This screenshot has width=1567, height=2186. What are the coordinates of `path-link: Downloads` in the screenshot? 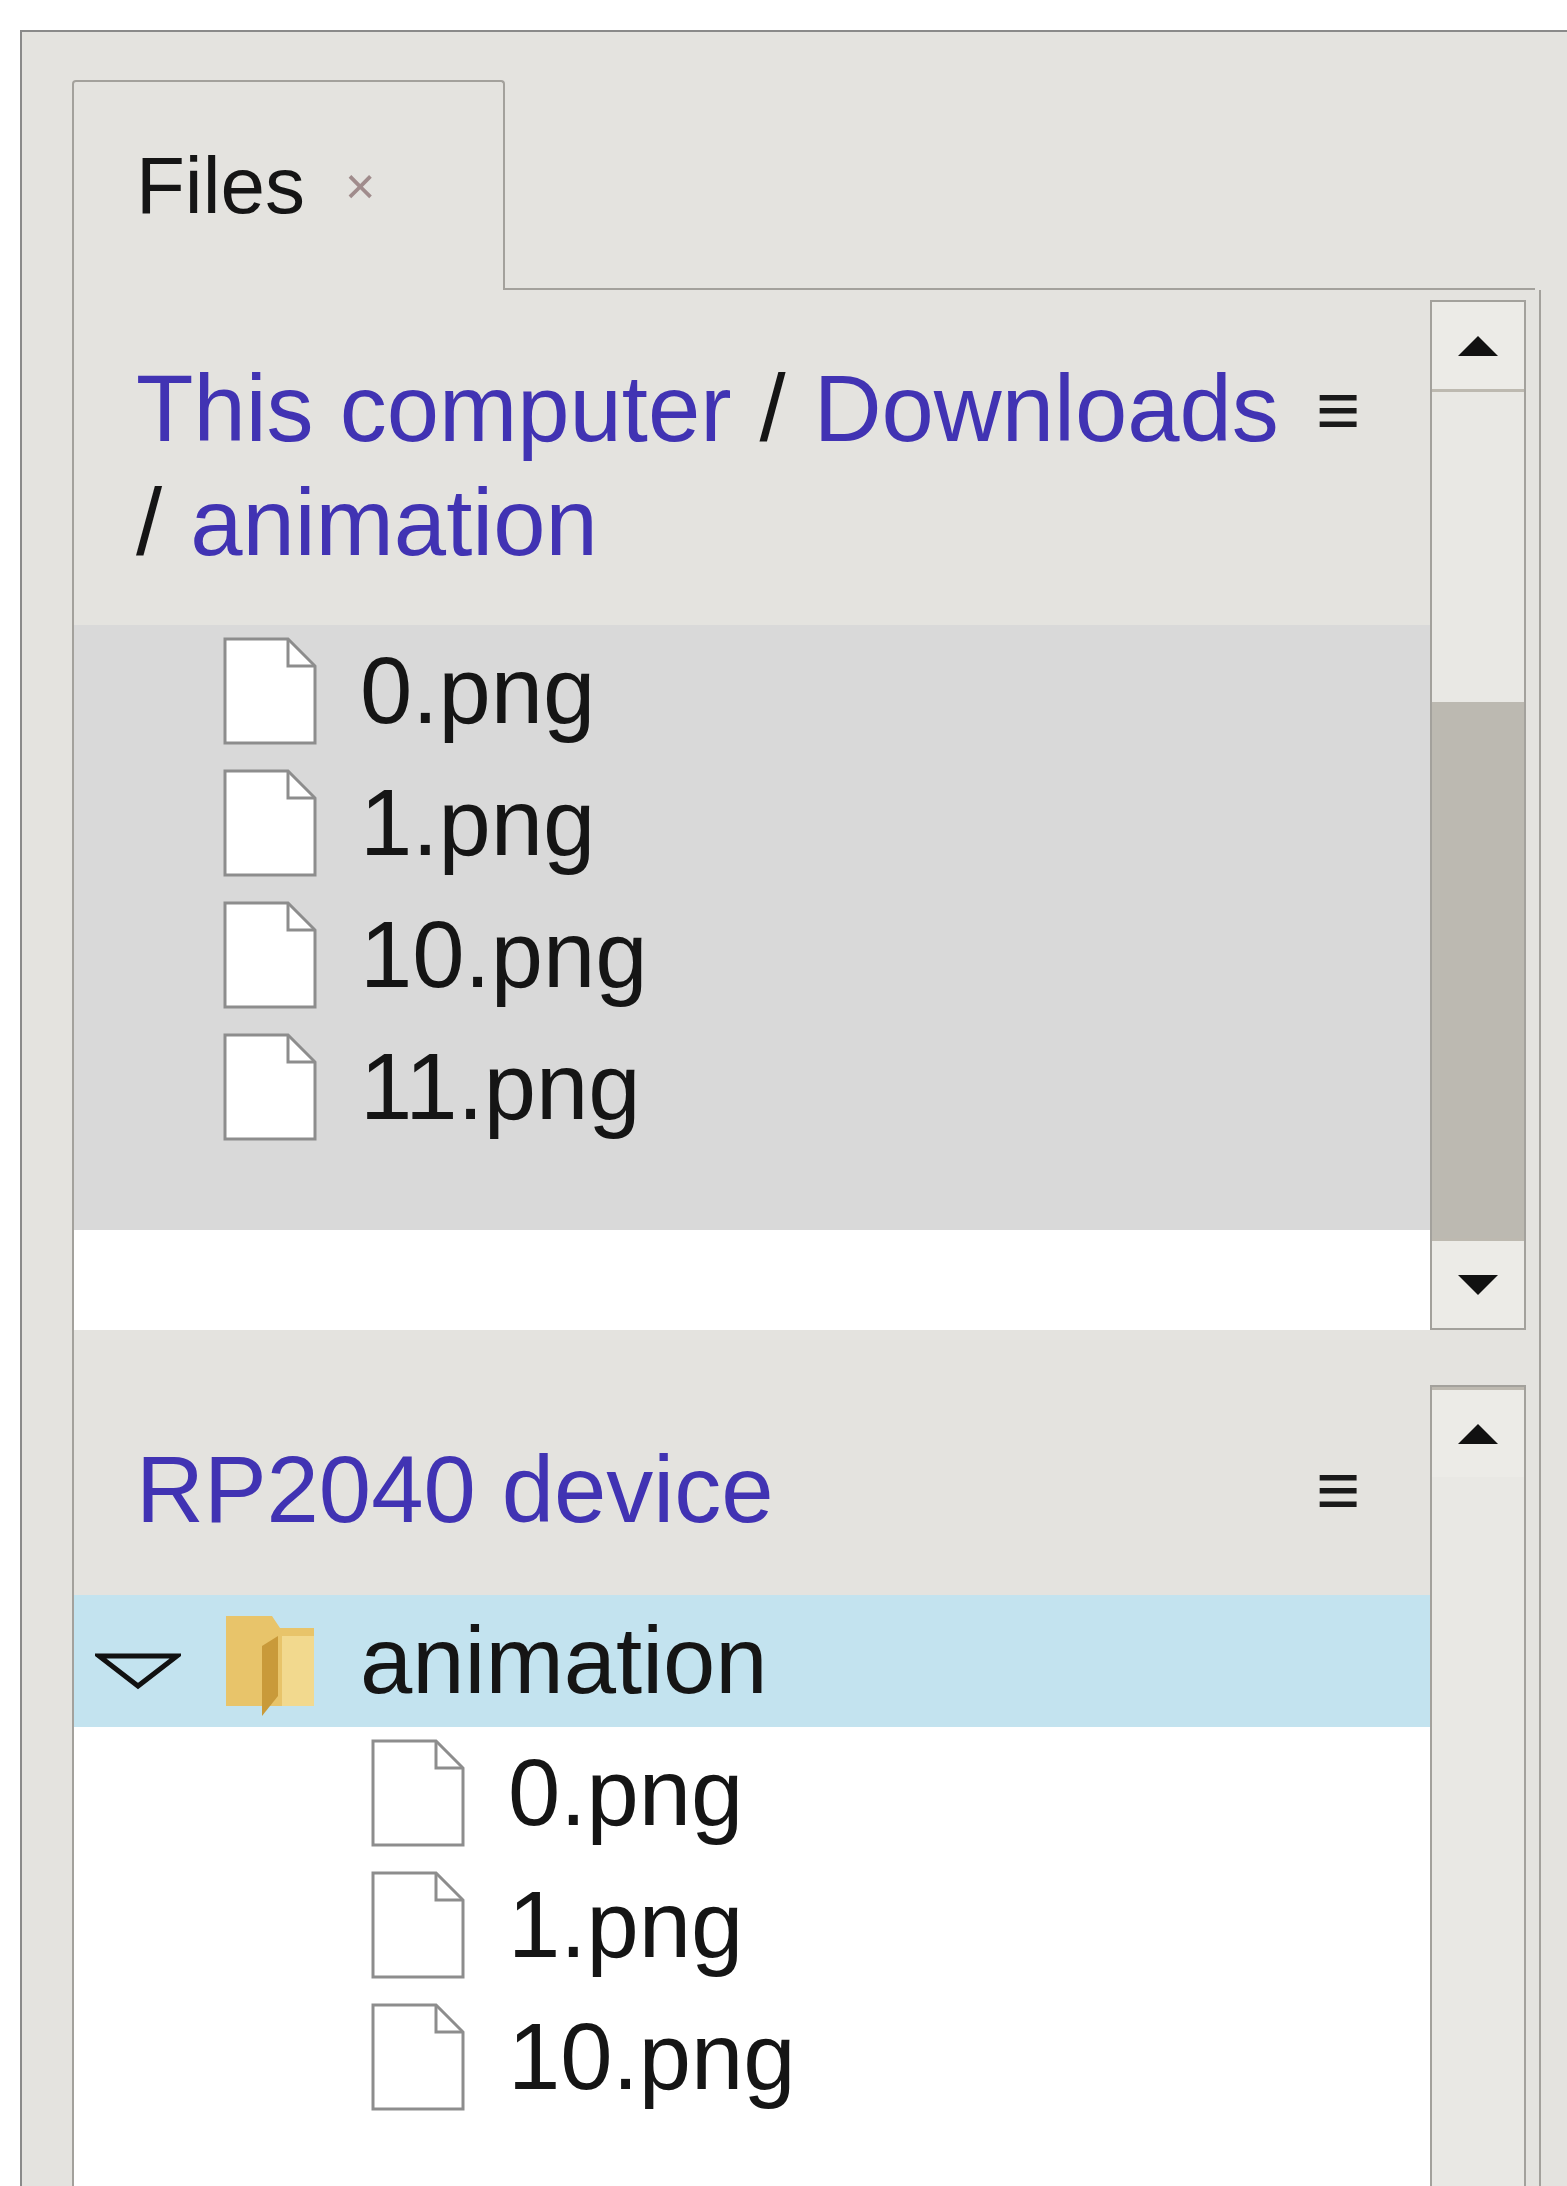 It's located at (1046, 409).